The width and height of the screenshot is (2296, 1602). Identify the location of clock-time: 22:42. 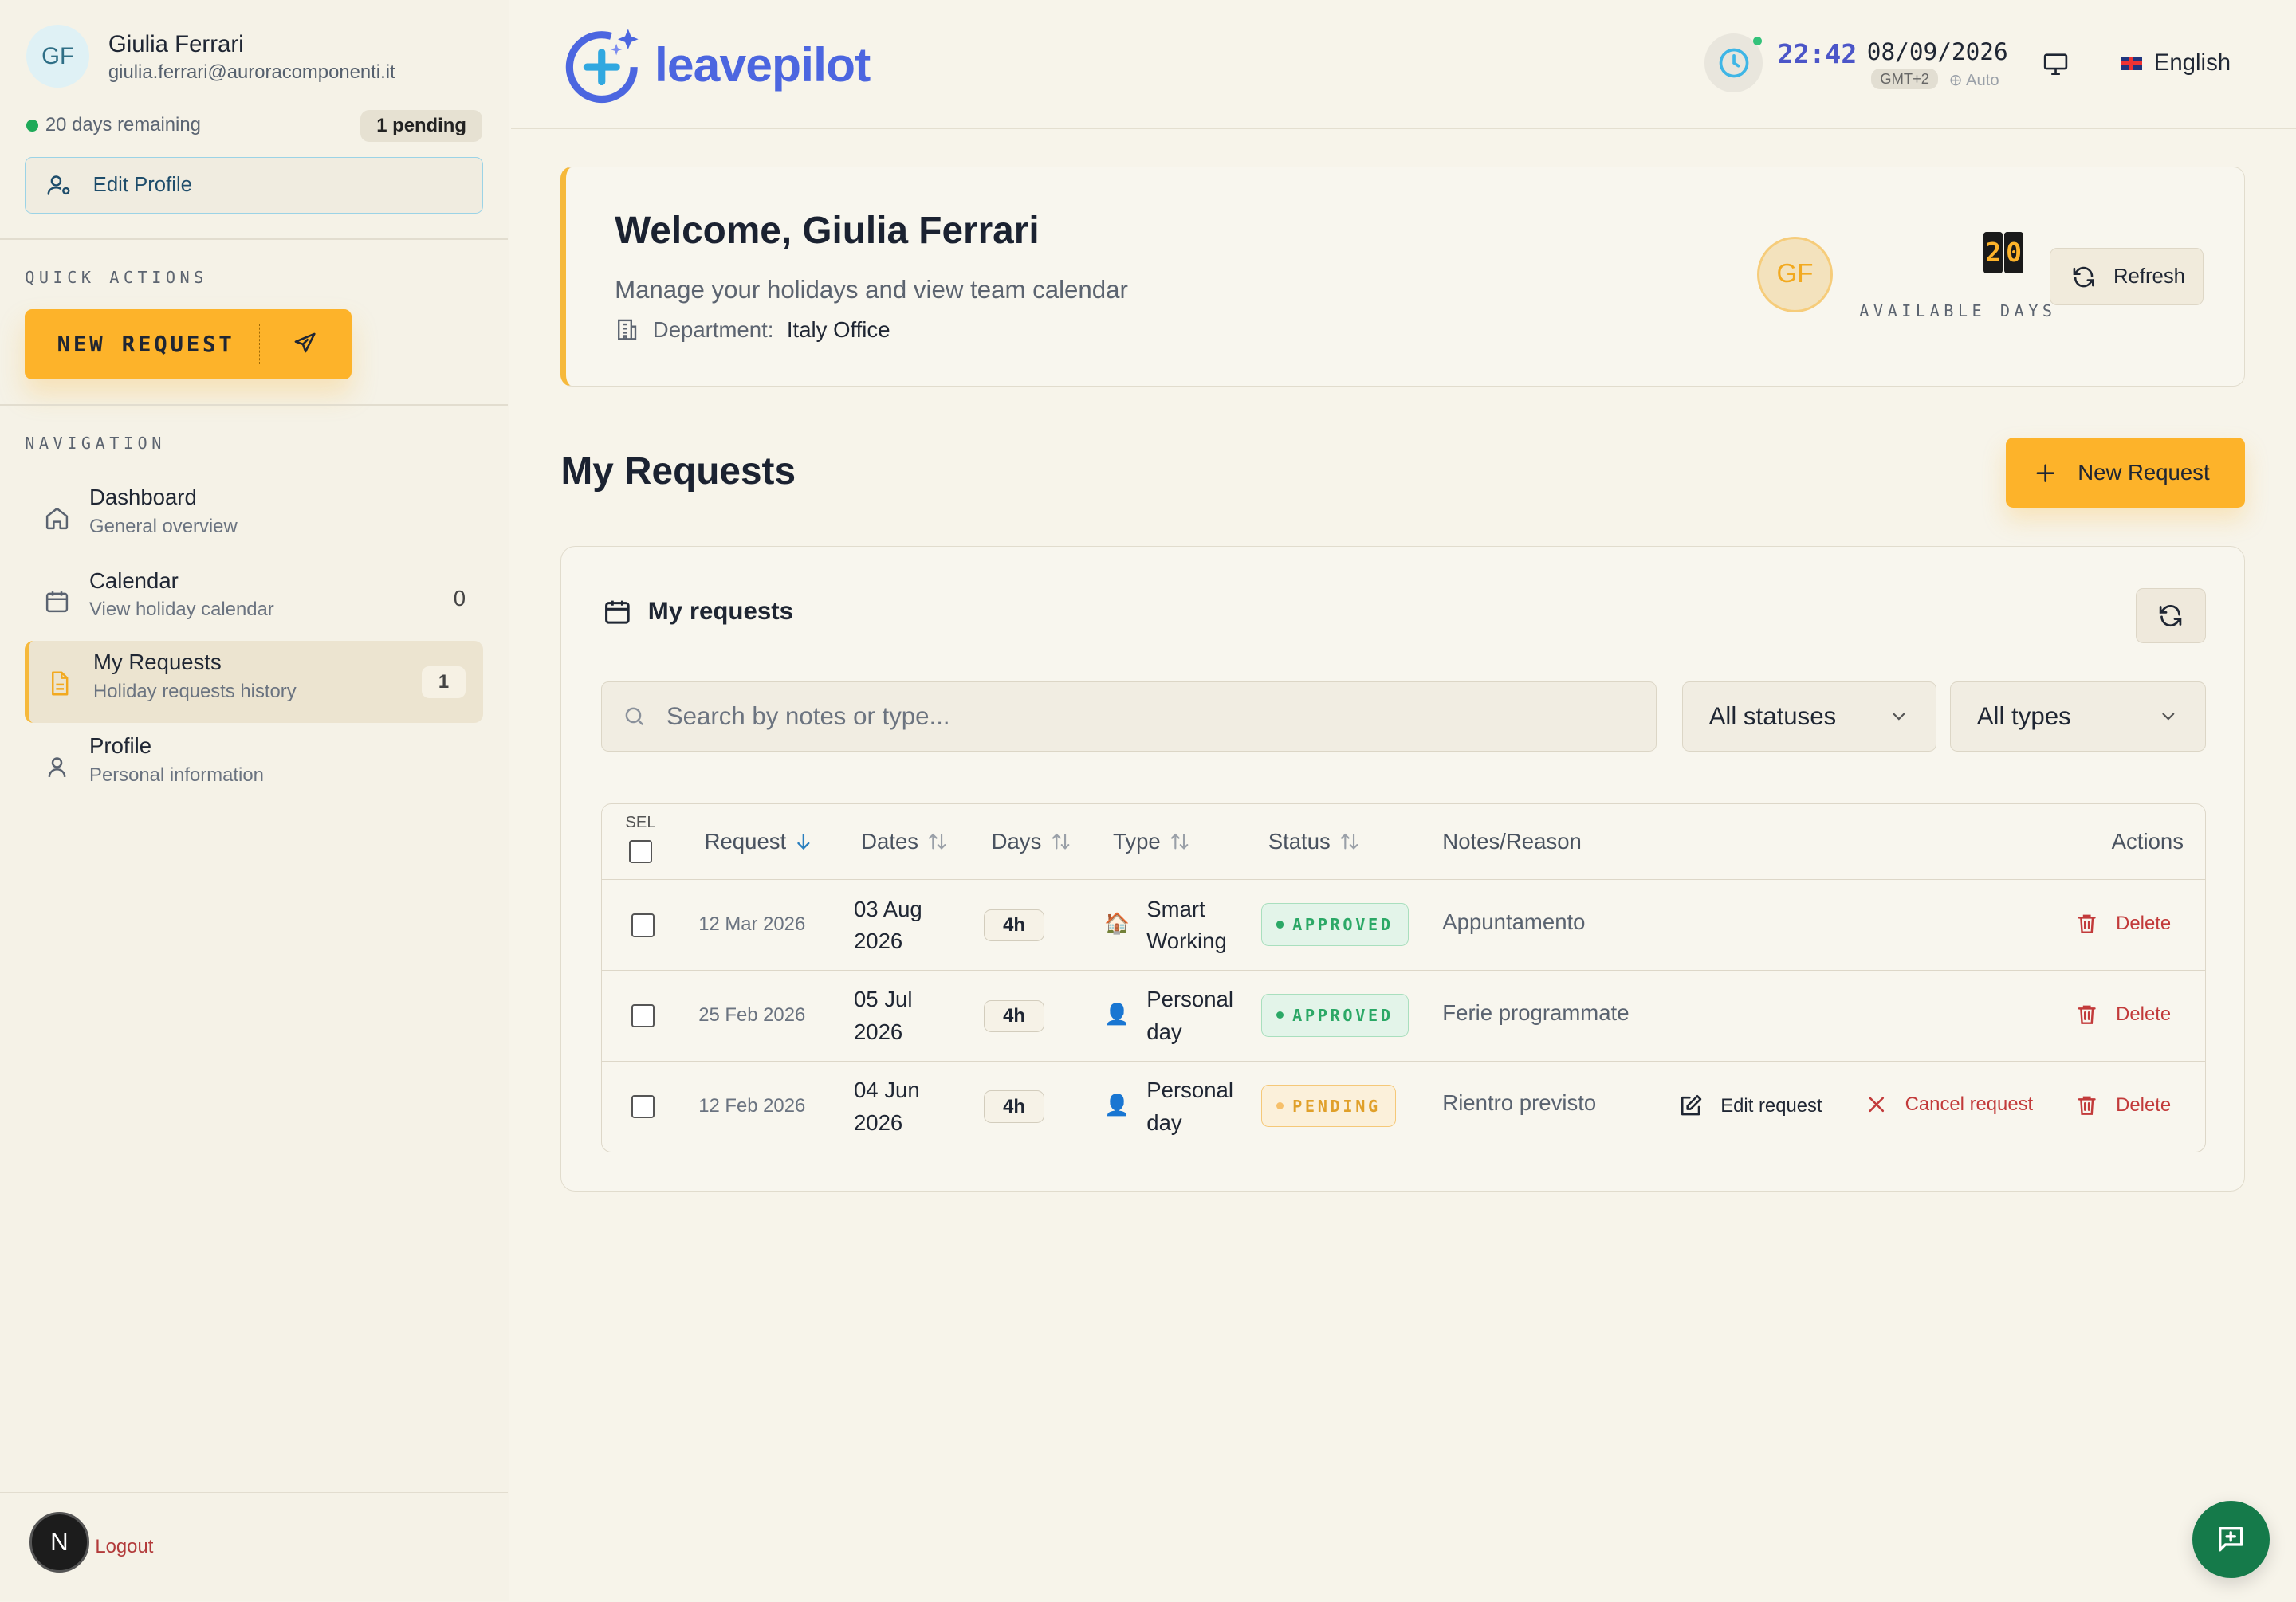
(1817, 53).